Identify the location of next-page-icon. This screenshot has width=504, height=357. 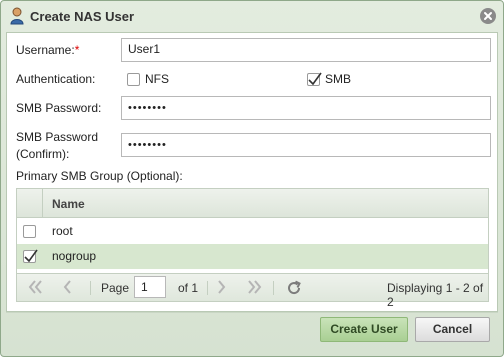
(222, 288).